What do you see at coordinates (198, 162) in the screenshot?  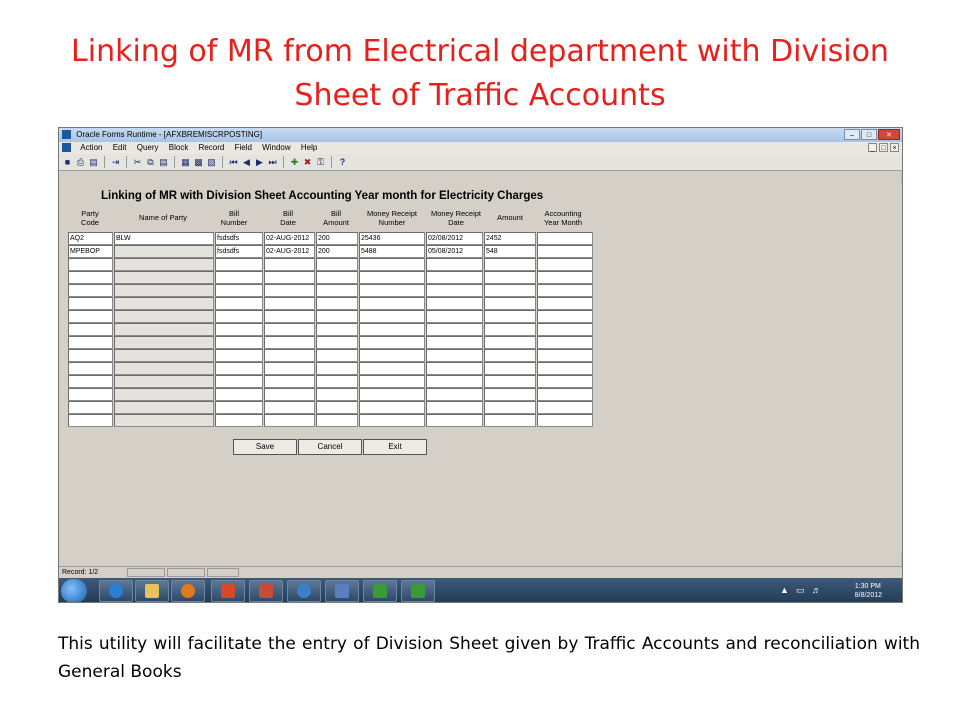 I see `execute-query-icon: ▩` at bounding box center [198, 162].